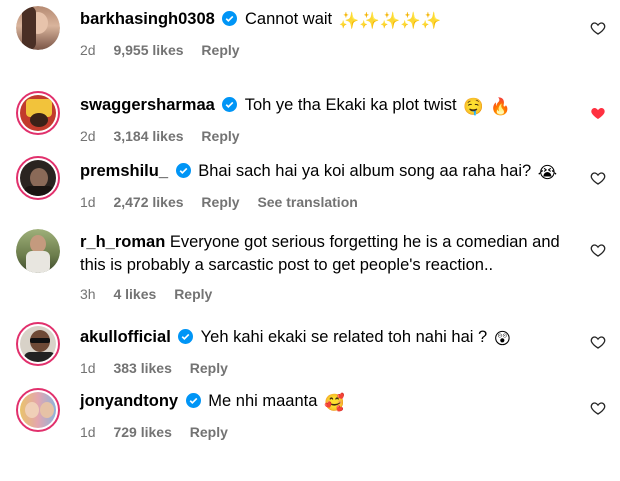  Describe the element at coordinates (390, 21) in the screenshot. I see `sparkles-emoji: ✨✨✨✨✨` at that location.